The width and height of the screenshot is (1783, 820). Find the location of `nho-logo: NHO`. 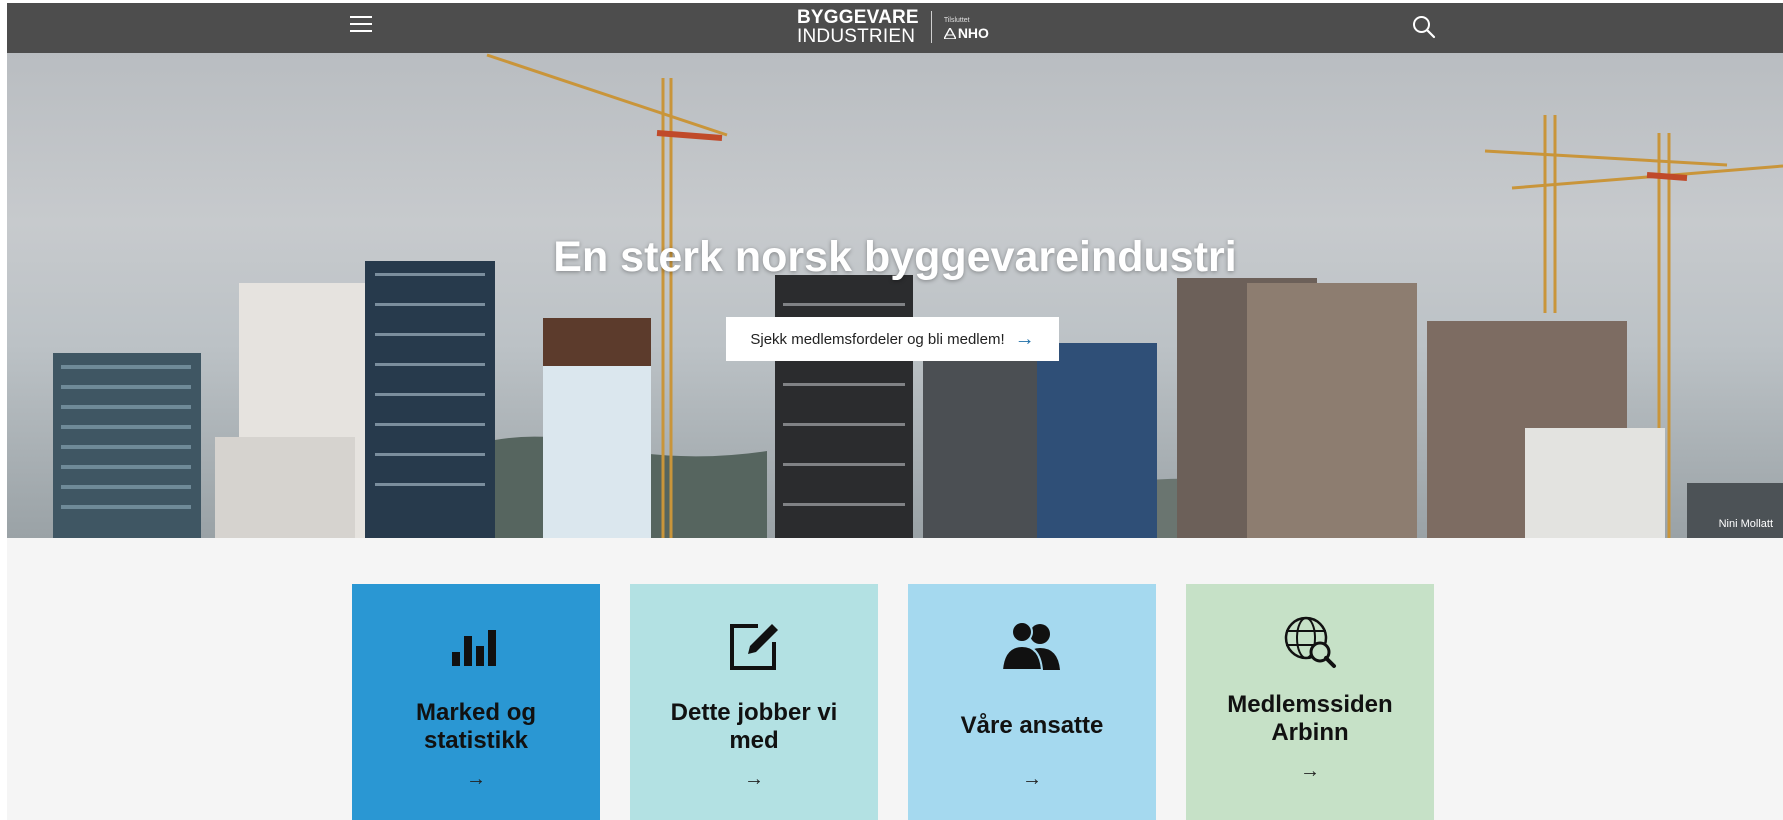

nho-logo: NHO is located at coordinates (966, 33).